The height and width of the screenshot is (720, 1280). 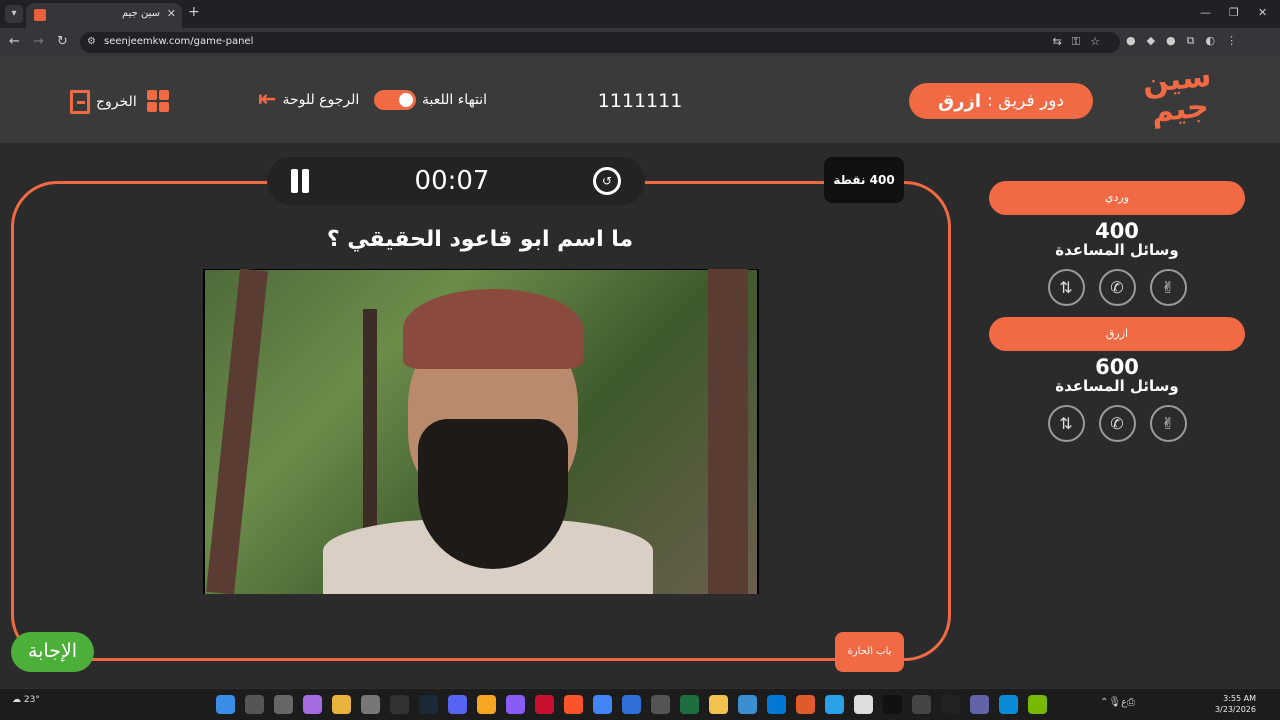 What do you see at coordinates (116, 102) in the screenshot?
I see `exit-label: الخروج` at bounding box center [116, 102].